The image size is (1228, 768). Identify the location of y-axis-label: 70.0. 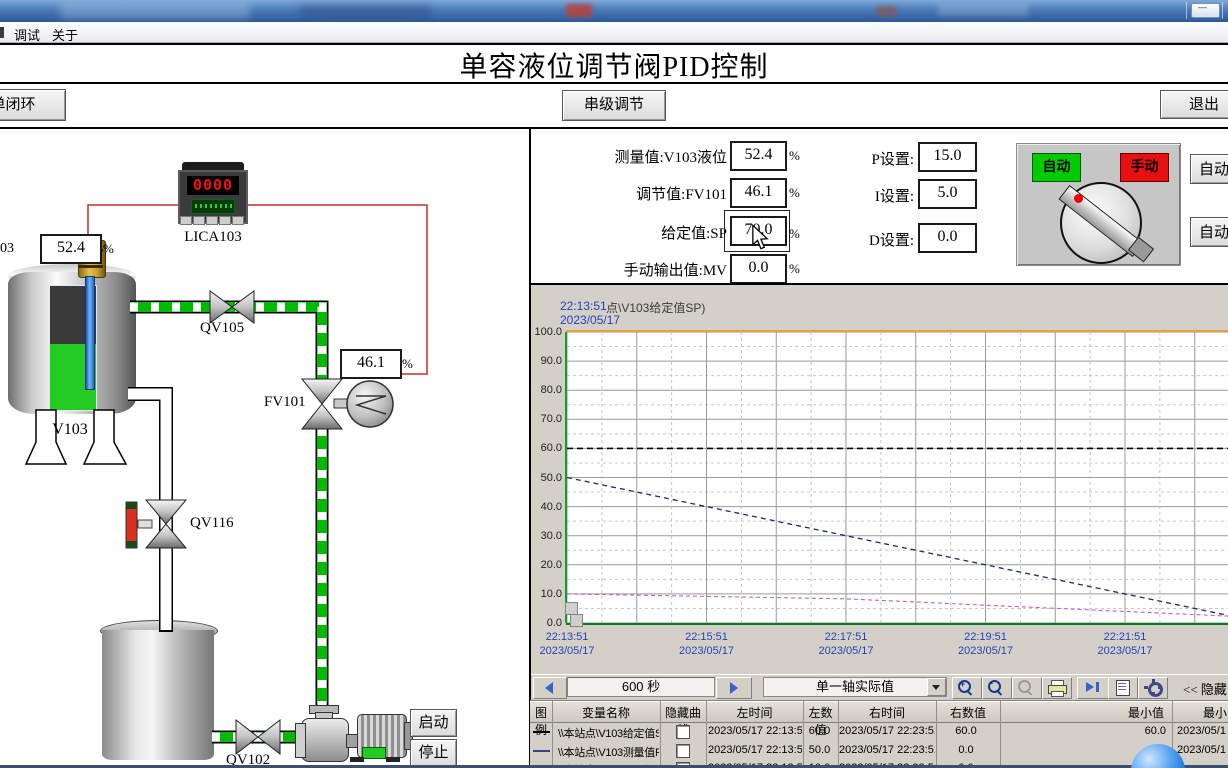
(551, 419).